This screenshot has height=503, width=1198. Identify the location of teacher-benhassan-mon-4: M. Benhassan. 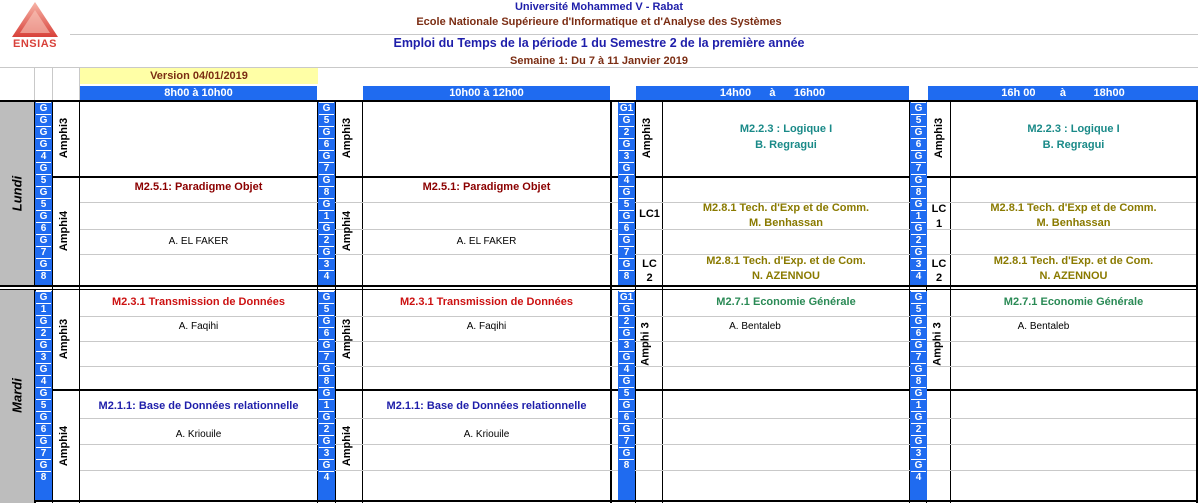
(1073, 223).